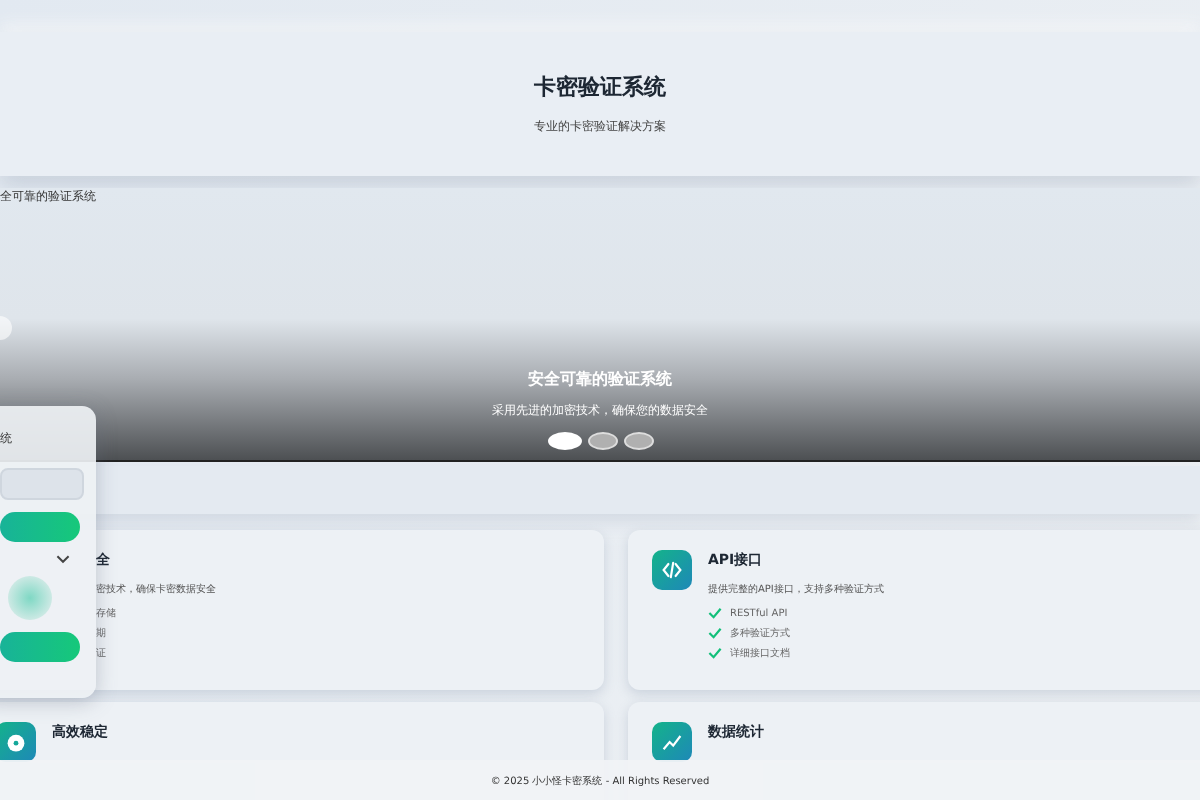 This screenshot has width=1200, height=800. I want to click on input-field, so click(42, 484).